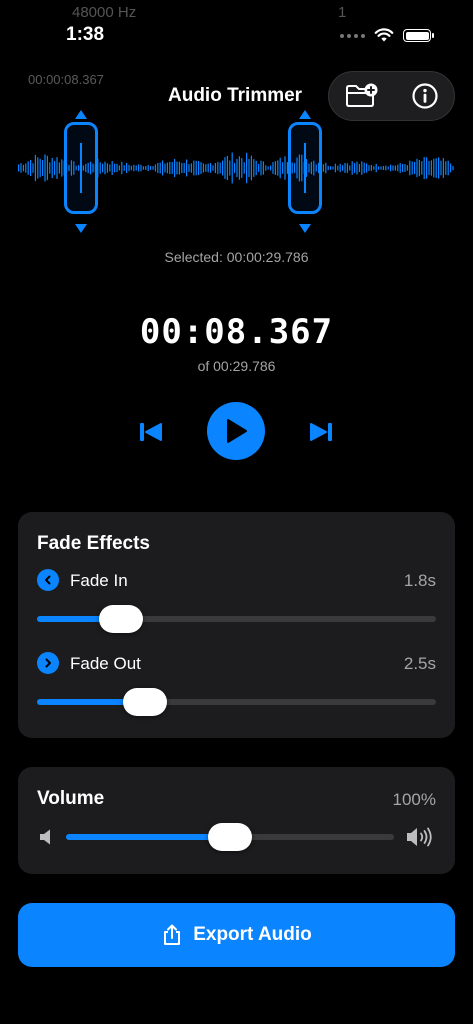 This screenshot has width=473, height=1024. What do you see at coordinates (81, 168) in the screenshot?
I see `trim-start-box` at bounding box center [81, 168].